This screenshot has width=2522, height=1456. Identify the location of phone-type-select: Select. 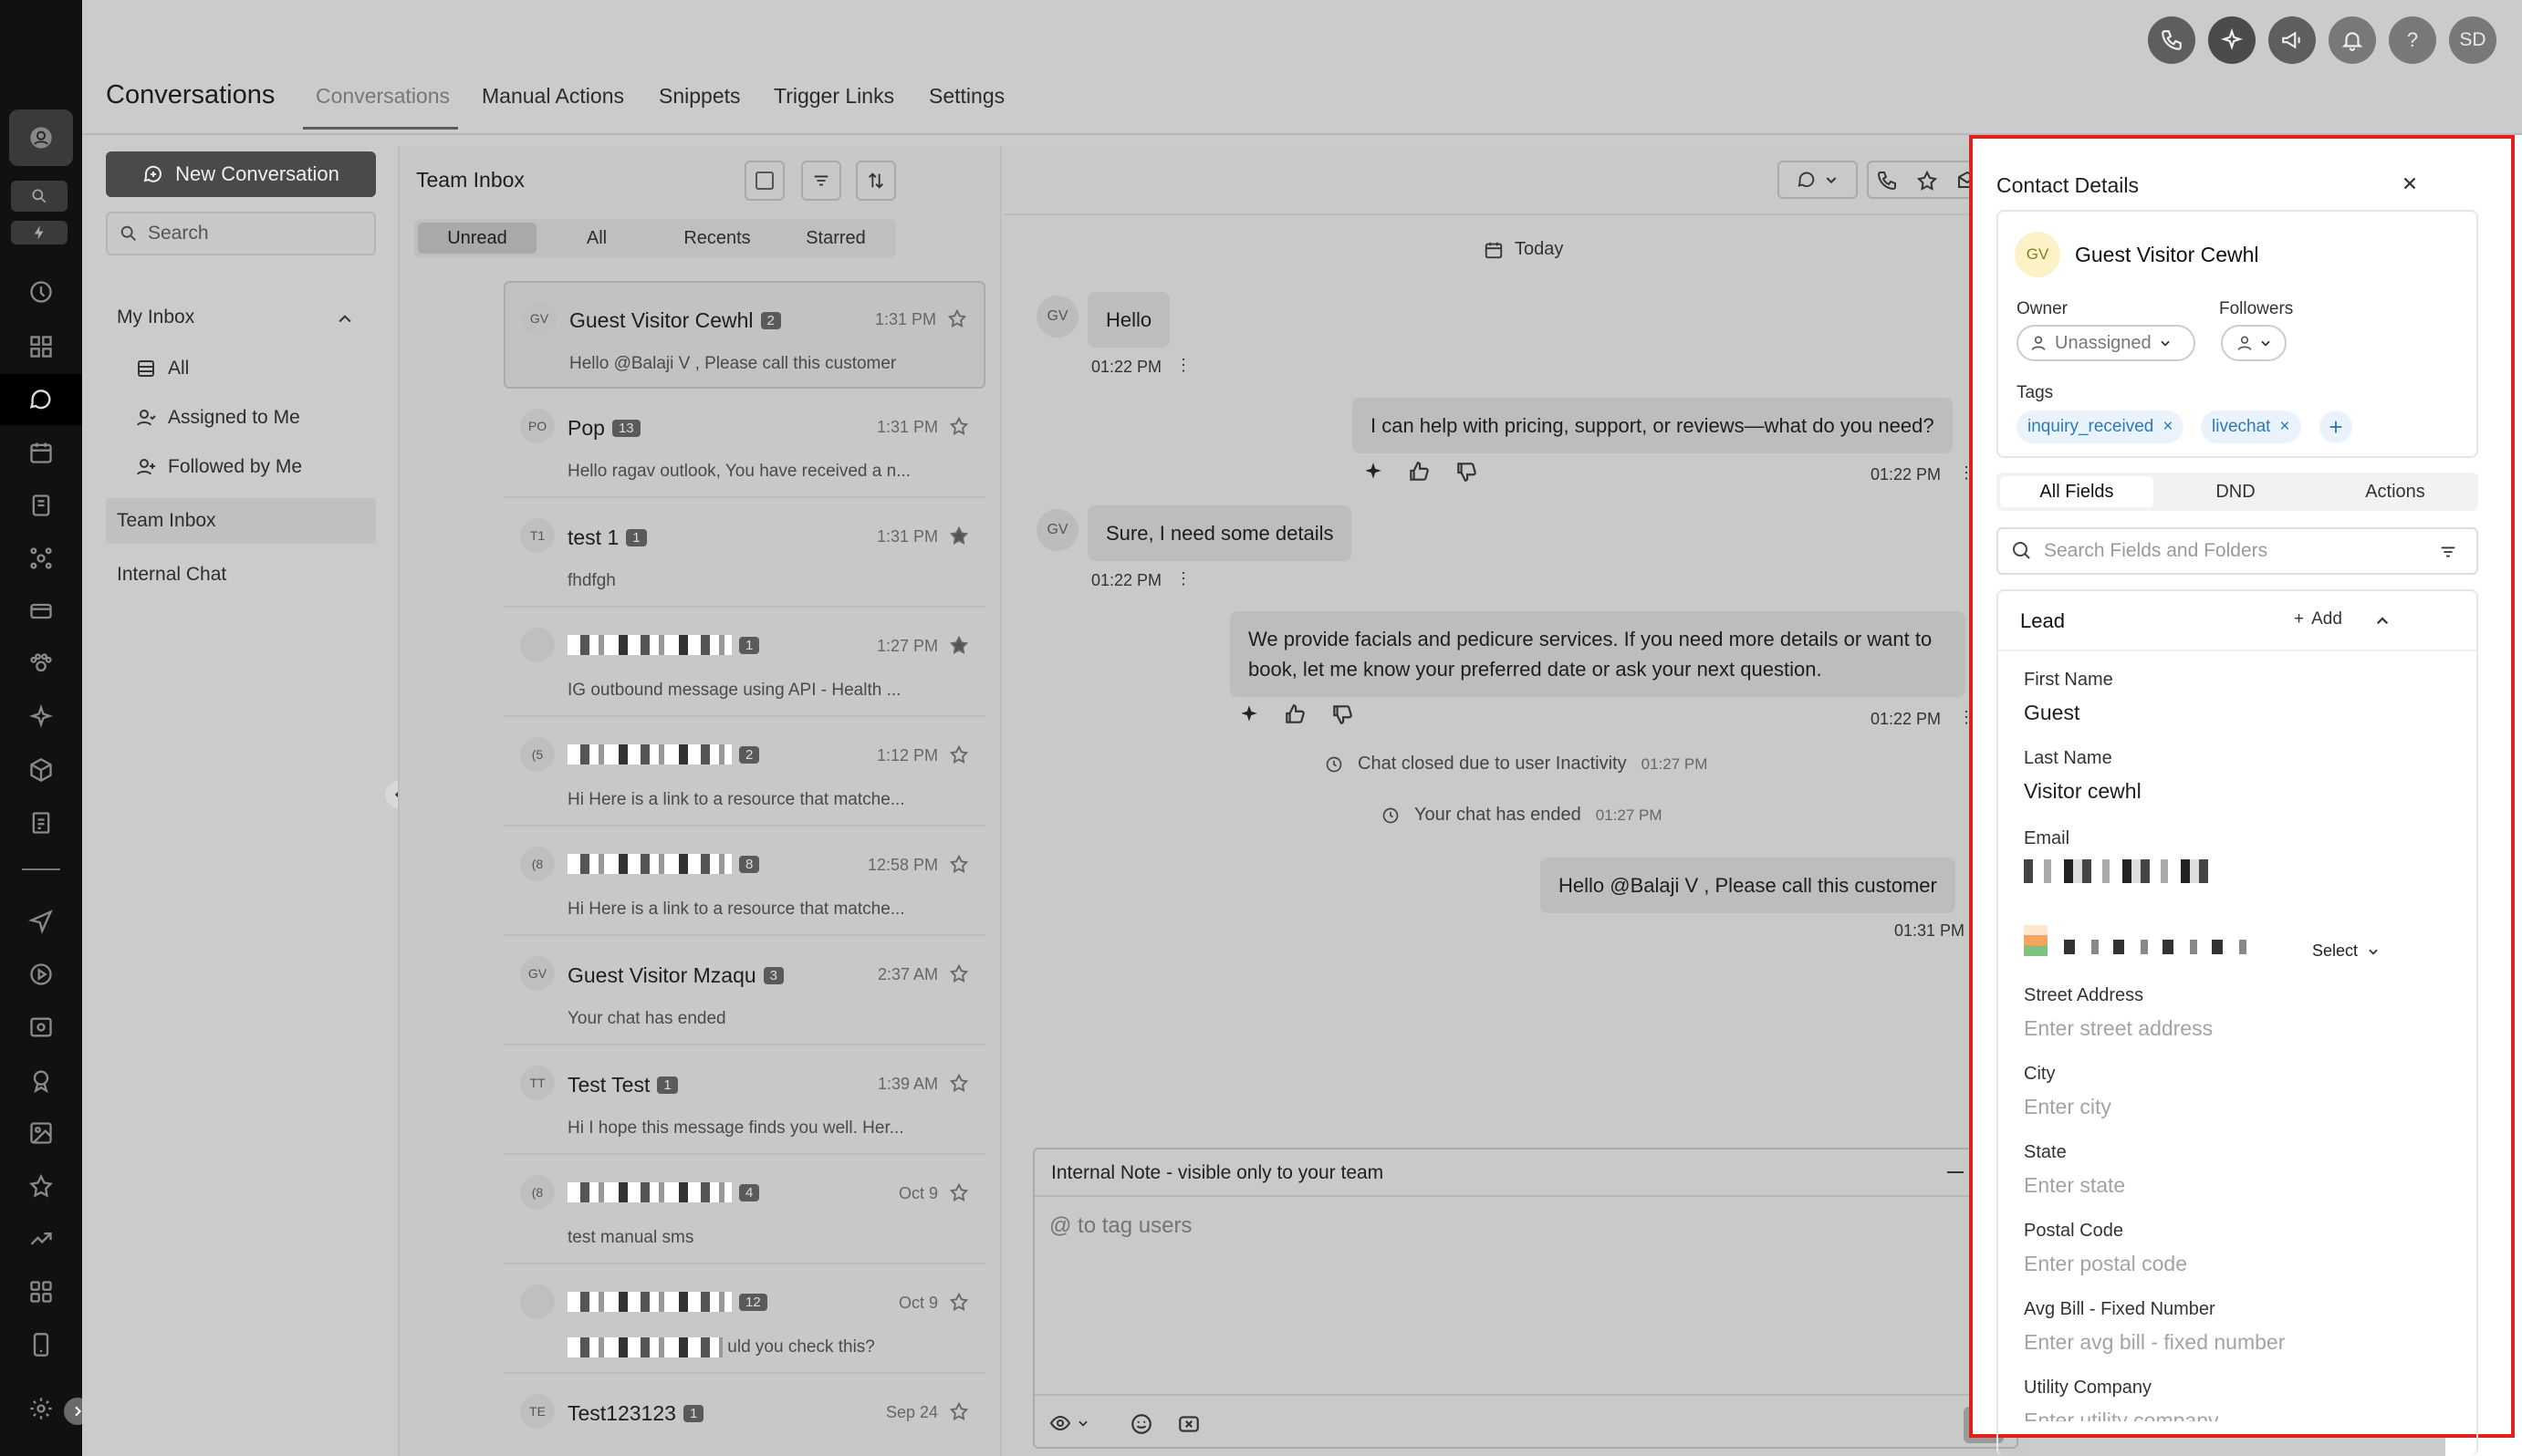
(2346, 951).